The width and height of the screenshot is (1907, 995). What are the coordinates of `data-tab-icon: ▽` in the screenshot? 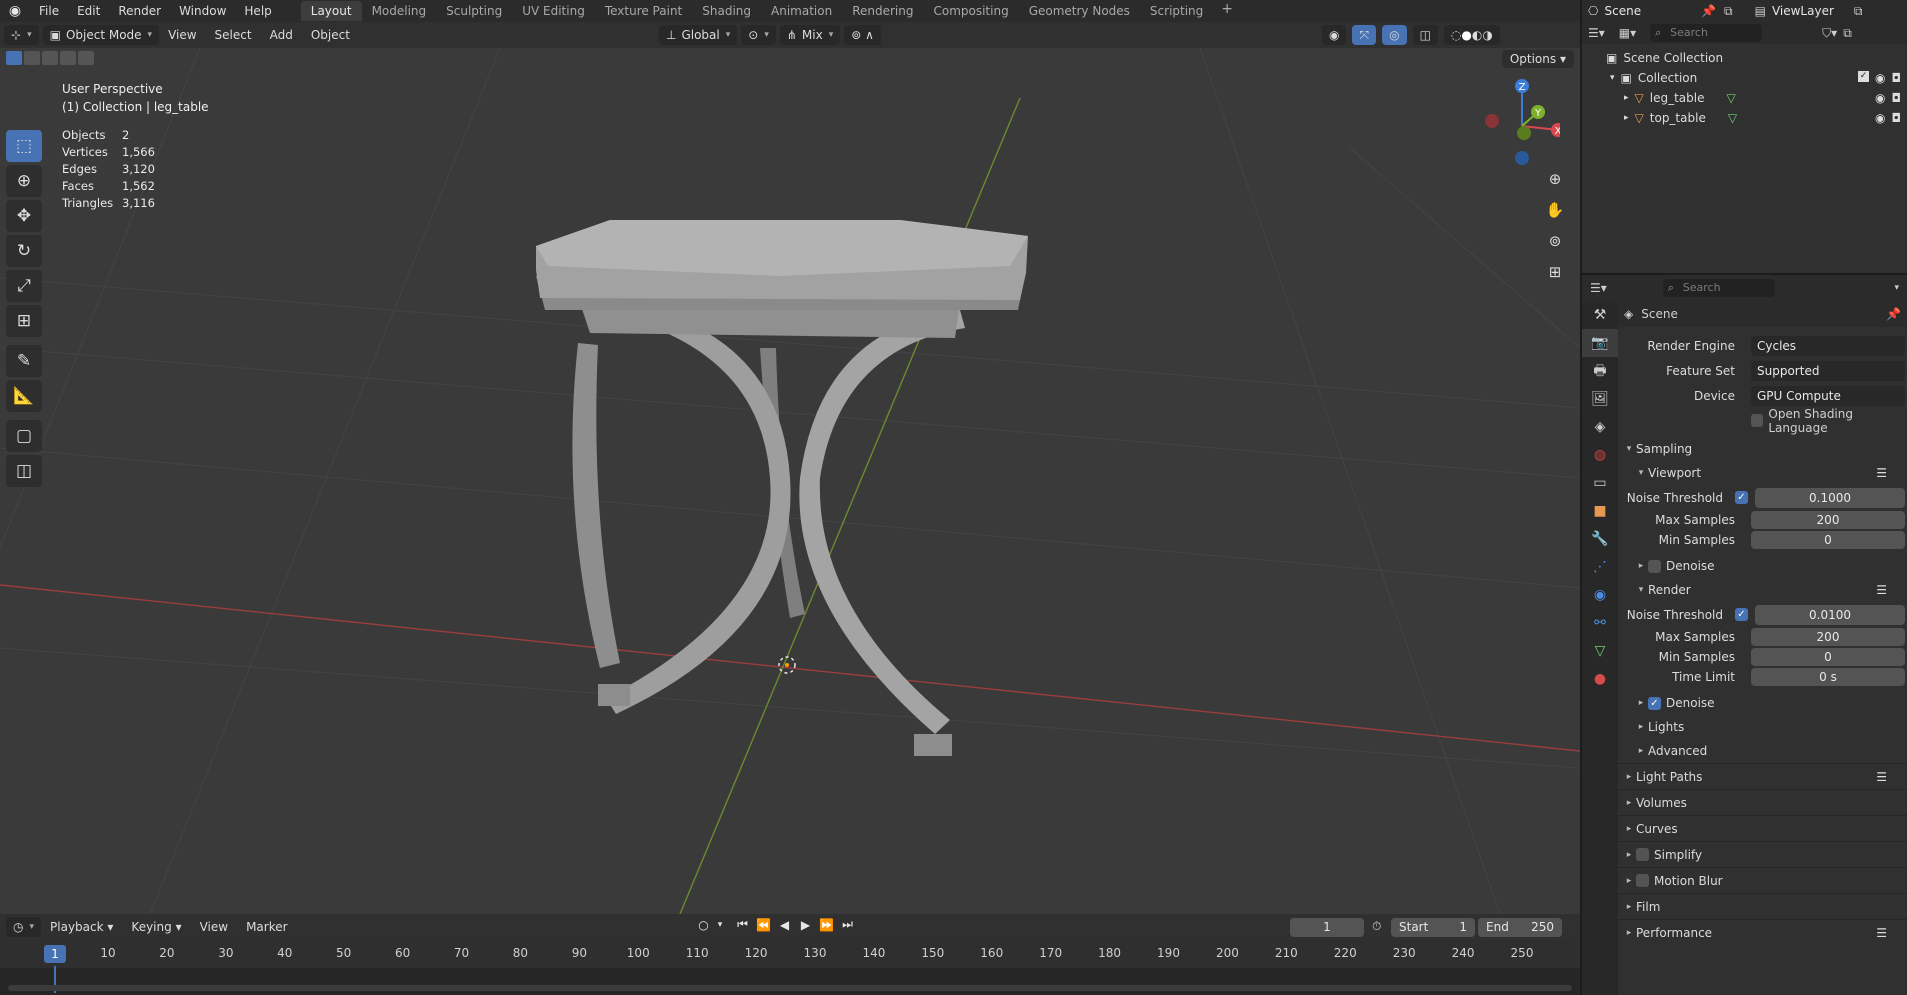 It's located at (1600, 651).